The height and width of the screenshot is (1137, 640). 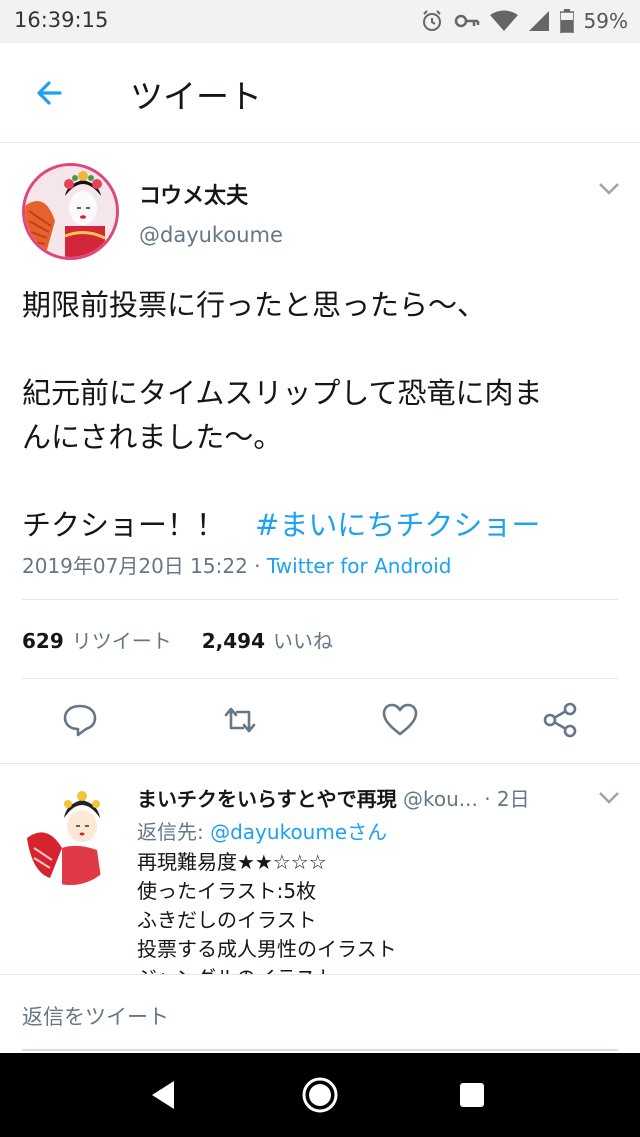 What do you see at coordinates (524, 21) in the screenshot?
I see `status-icons: 59%` at bounding box center [524, 21].